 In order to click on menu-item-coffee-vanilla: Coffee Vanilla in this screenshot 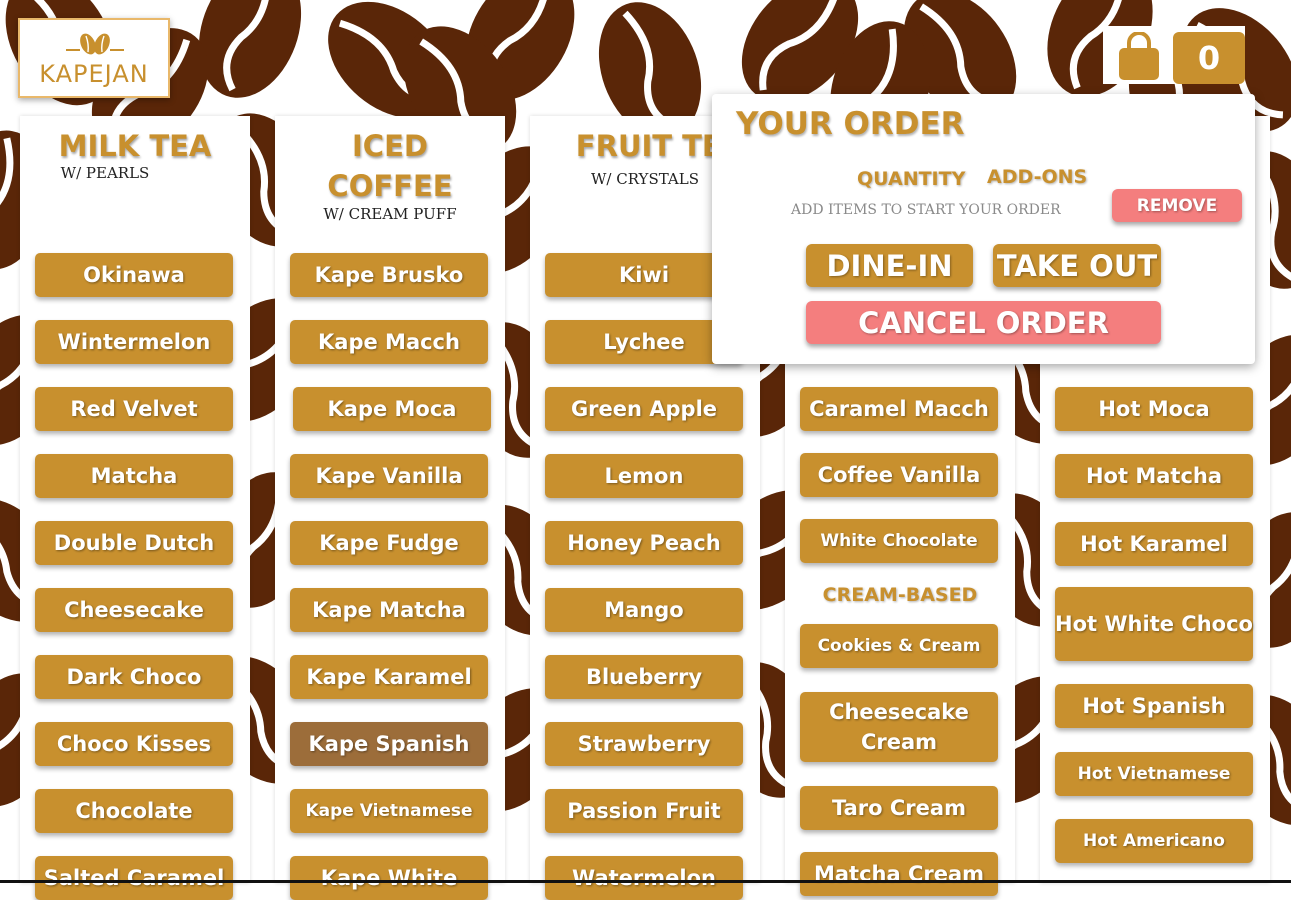, I will do `click(899, 475)`.